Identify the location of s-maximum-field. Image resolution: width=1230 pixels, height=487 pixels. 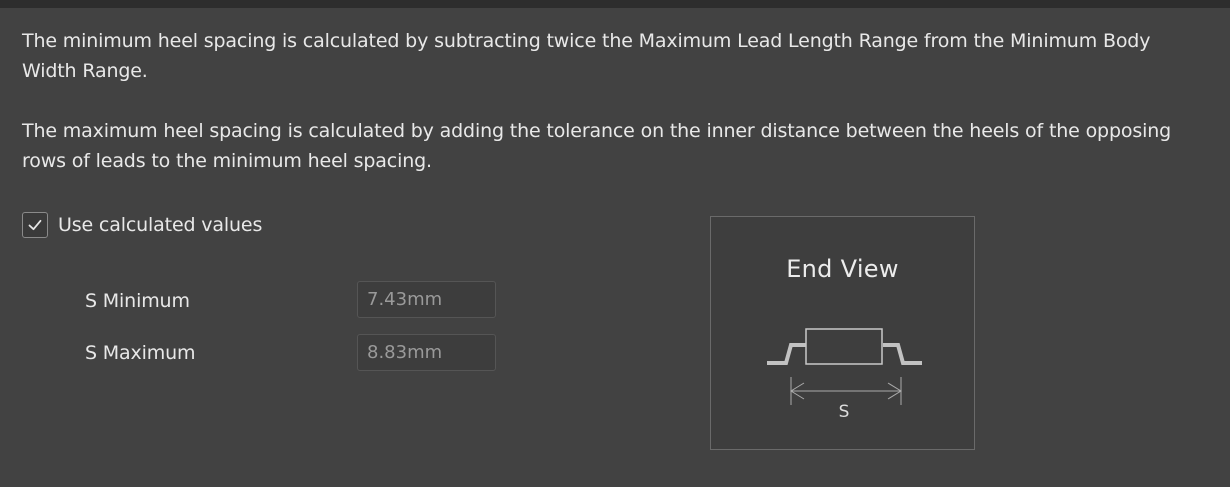
(426, 352).